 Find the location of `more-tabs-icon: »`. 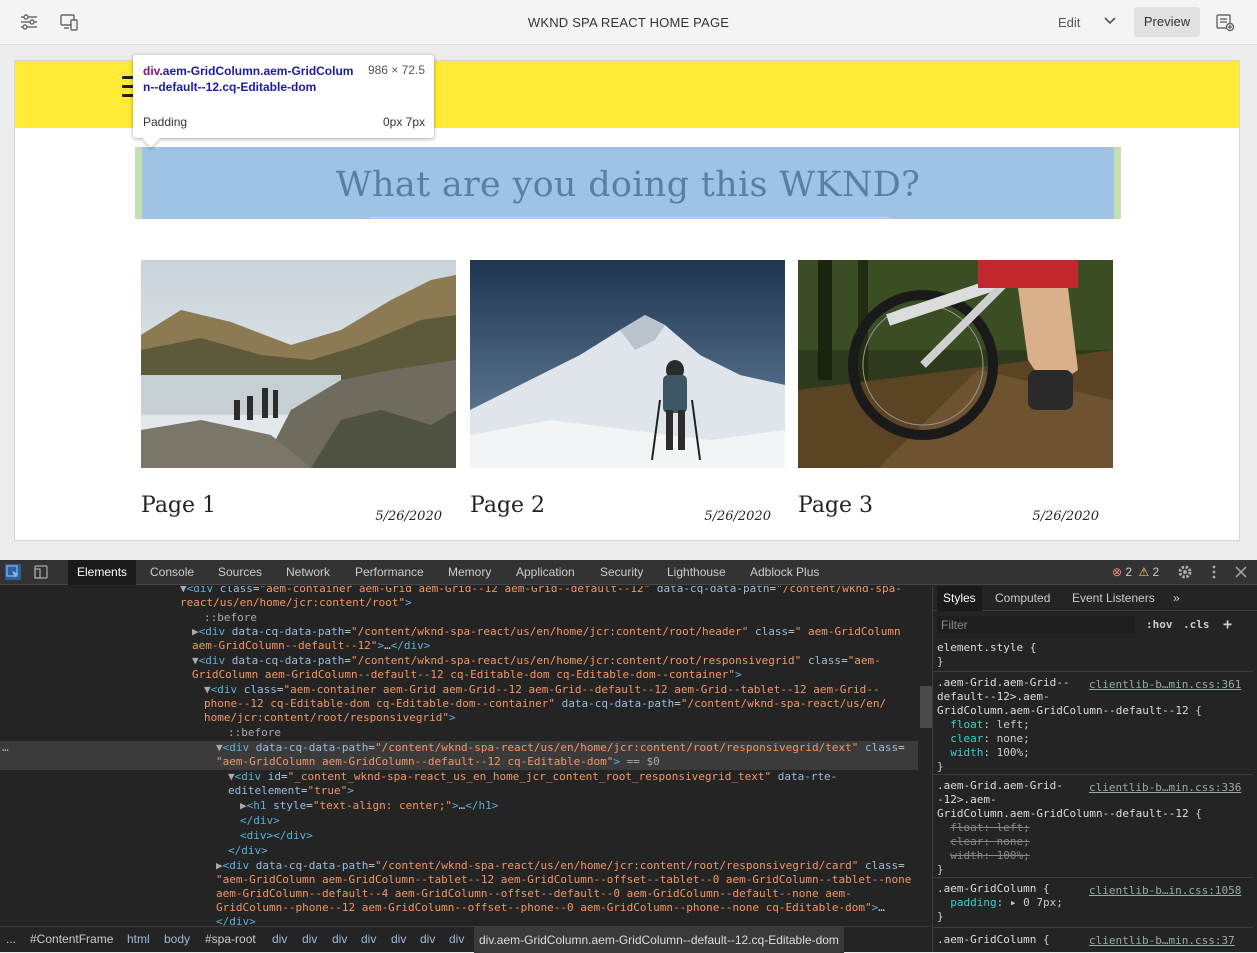

more-tabs-icon: » is located at coordinates (1176, 598).